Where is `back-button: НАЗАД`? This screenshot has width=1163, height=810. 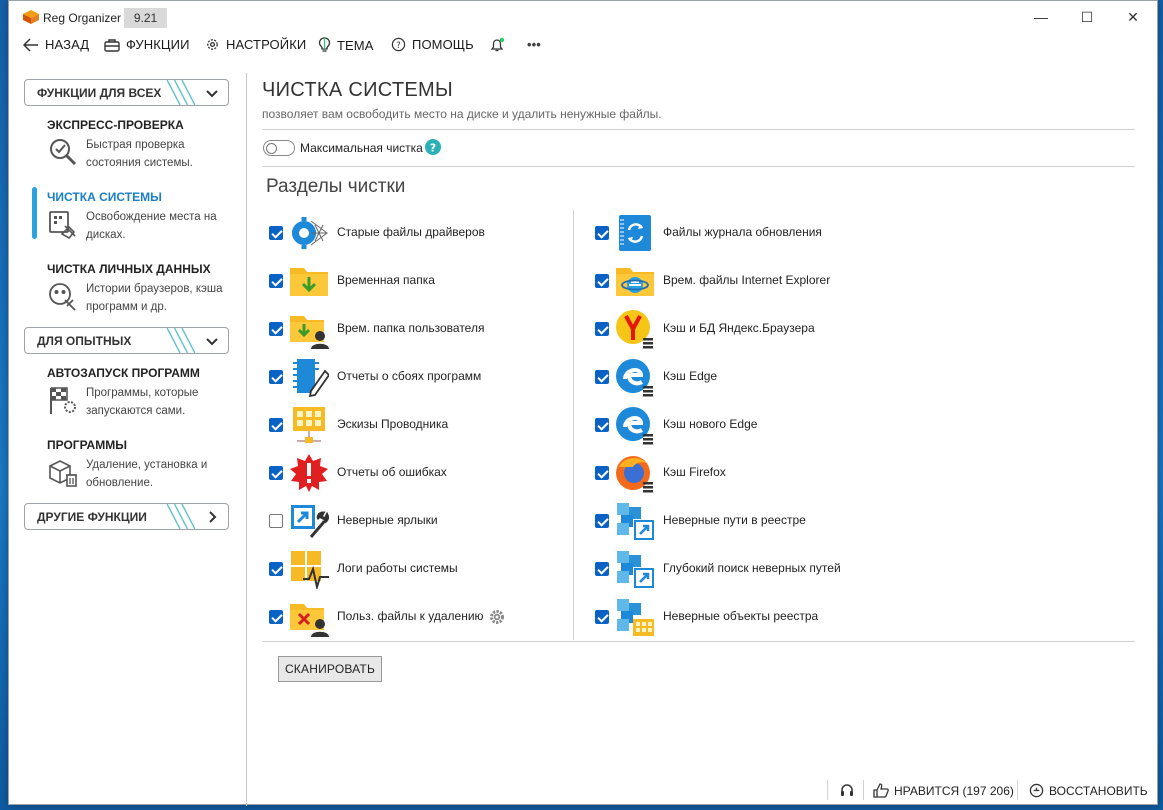
back-button: НАЗАД is located at coordinates (56, 44).